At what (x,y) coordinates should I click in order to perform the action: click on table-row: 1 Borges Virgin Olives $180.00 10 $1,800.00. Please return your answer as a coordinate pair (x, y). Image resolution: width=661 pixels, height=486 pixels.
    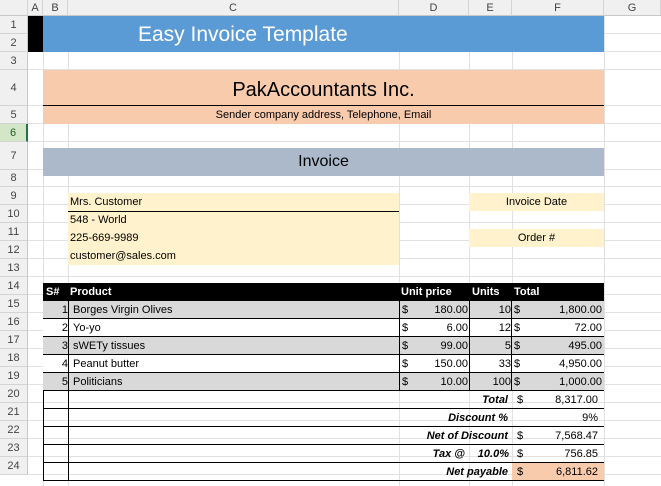
    Looking at the image, I should click on (323, 310).